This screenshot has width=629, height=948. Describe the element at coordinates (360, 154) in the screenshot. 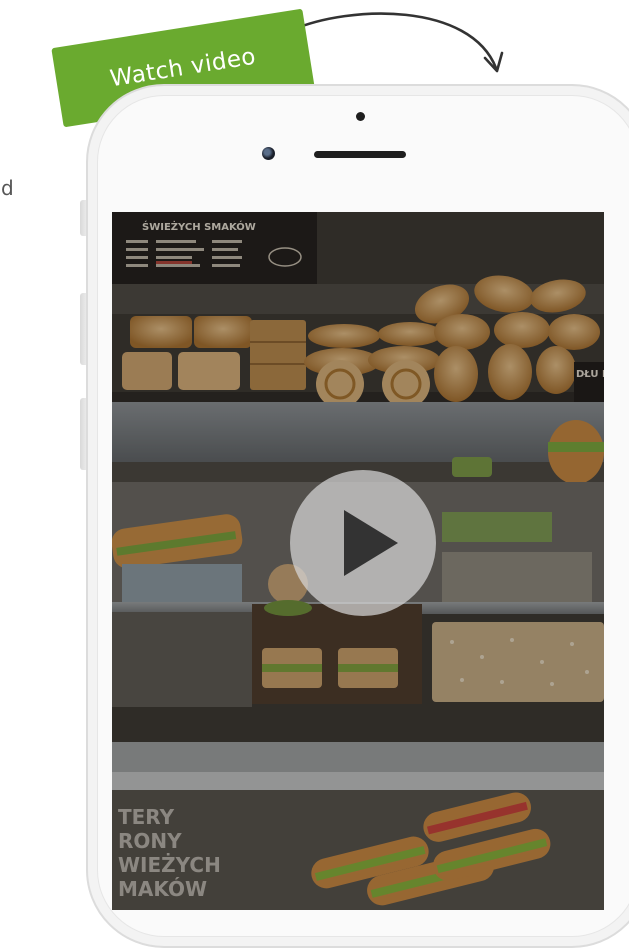

I see `phone-speaker` at that location.